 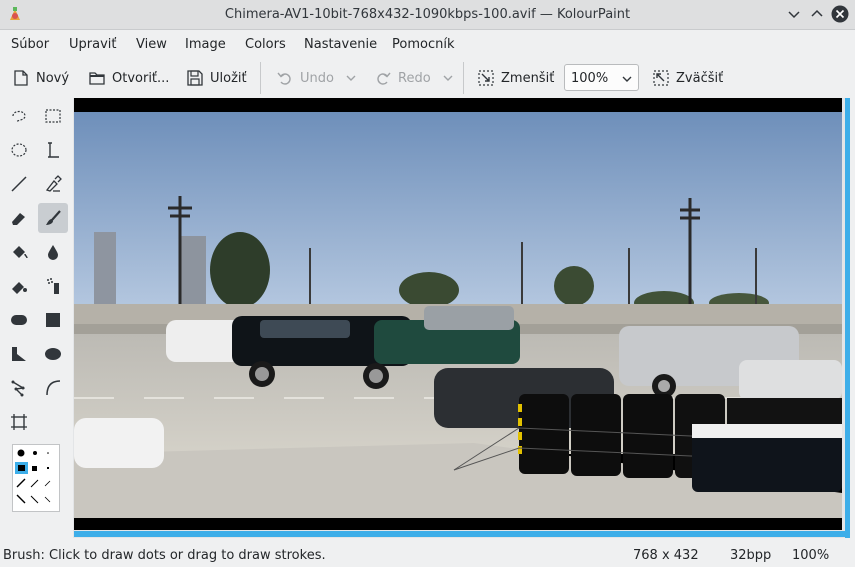 What do you see at coordinates (21, 78) in the screenshot?
I see `new-document-icon` at bounding box center [21, 78].